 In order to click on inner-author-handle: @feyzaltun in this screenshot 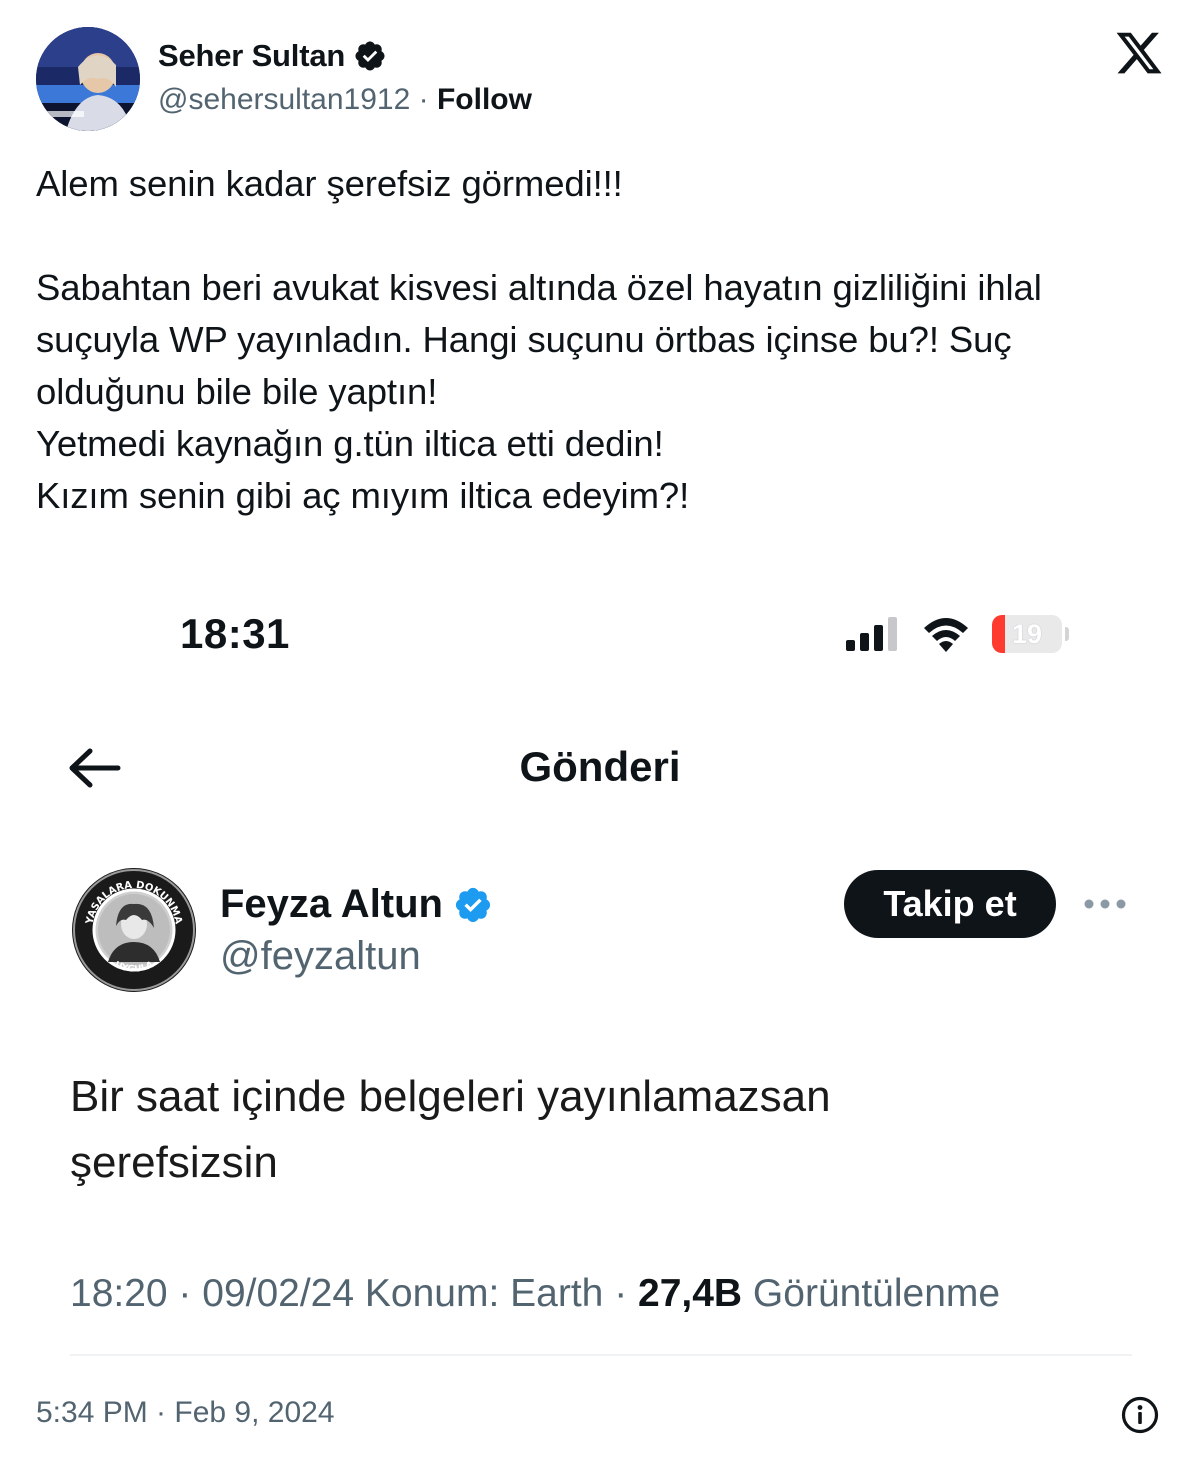, I will do `click(320, 956)`.